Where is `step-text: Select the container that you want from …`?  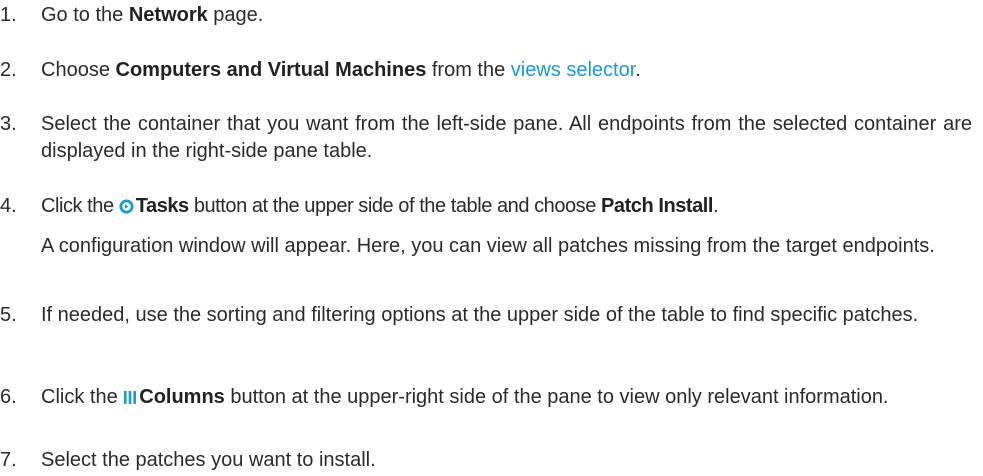
step-text: Select the container that you want from … is located at coordinates (506, 137).